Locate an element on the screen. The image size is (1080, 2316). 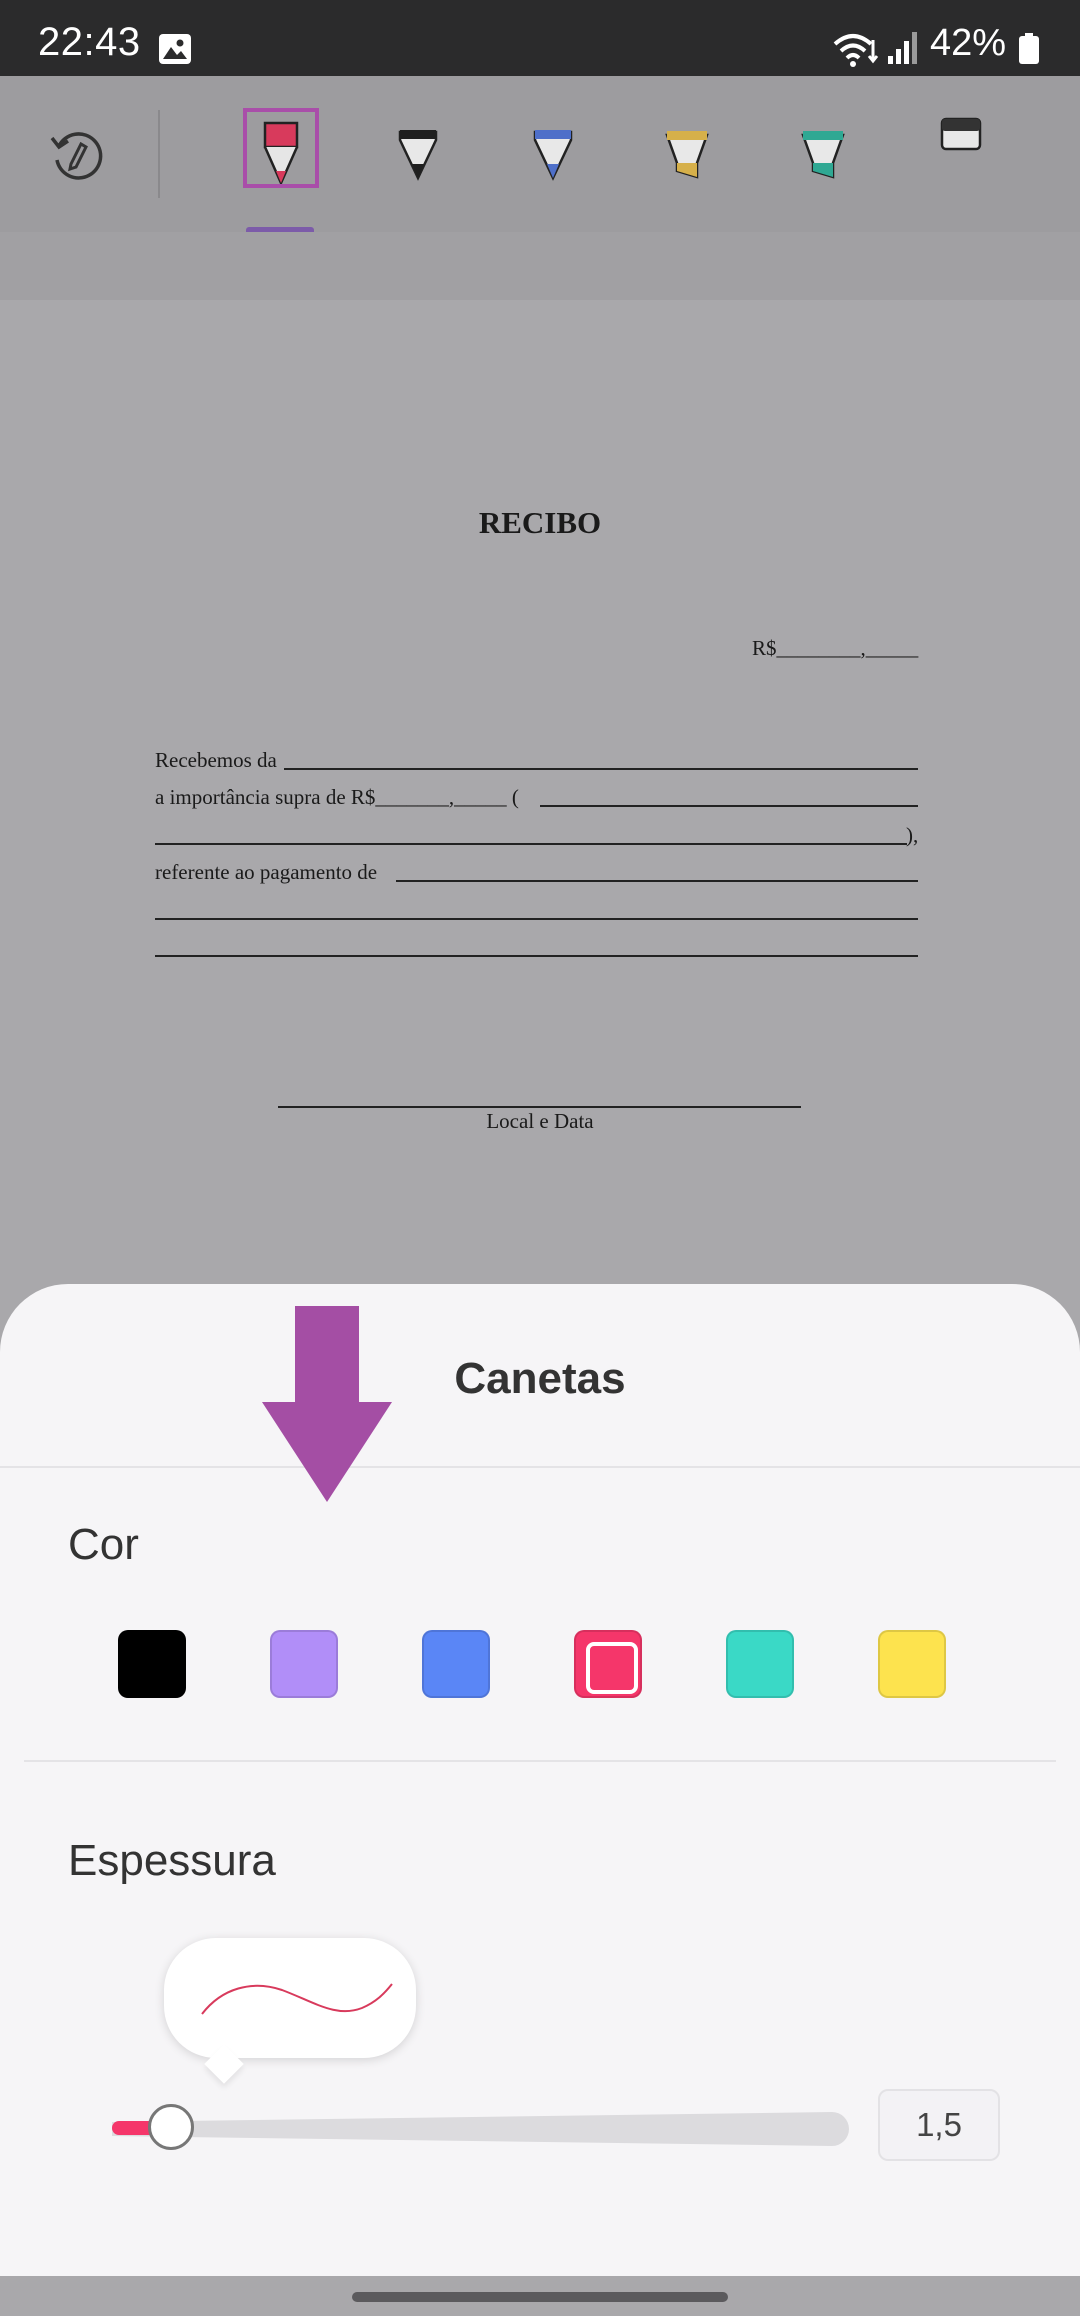
tool-highlighter-teal is located at coordinates (823, 154).